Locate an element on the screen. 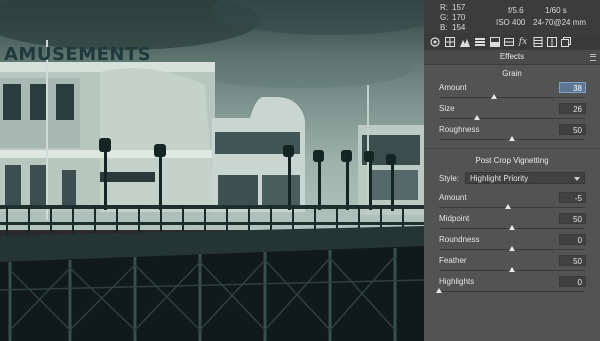 The width and height of the screenshot is (600, 341). section-title: Effects is located at coordinates (512, 56).